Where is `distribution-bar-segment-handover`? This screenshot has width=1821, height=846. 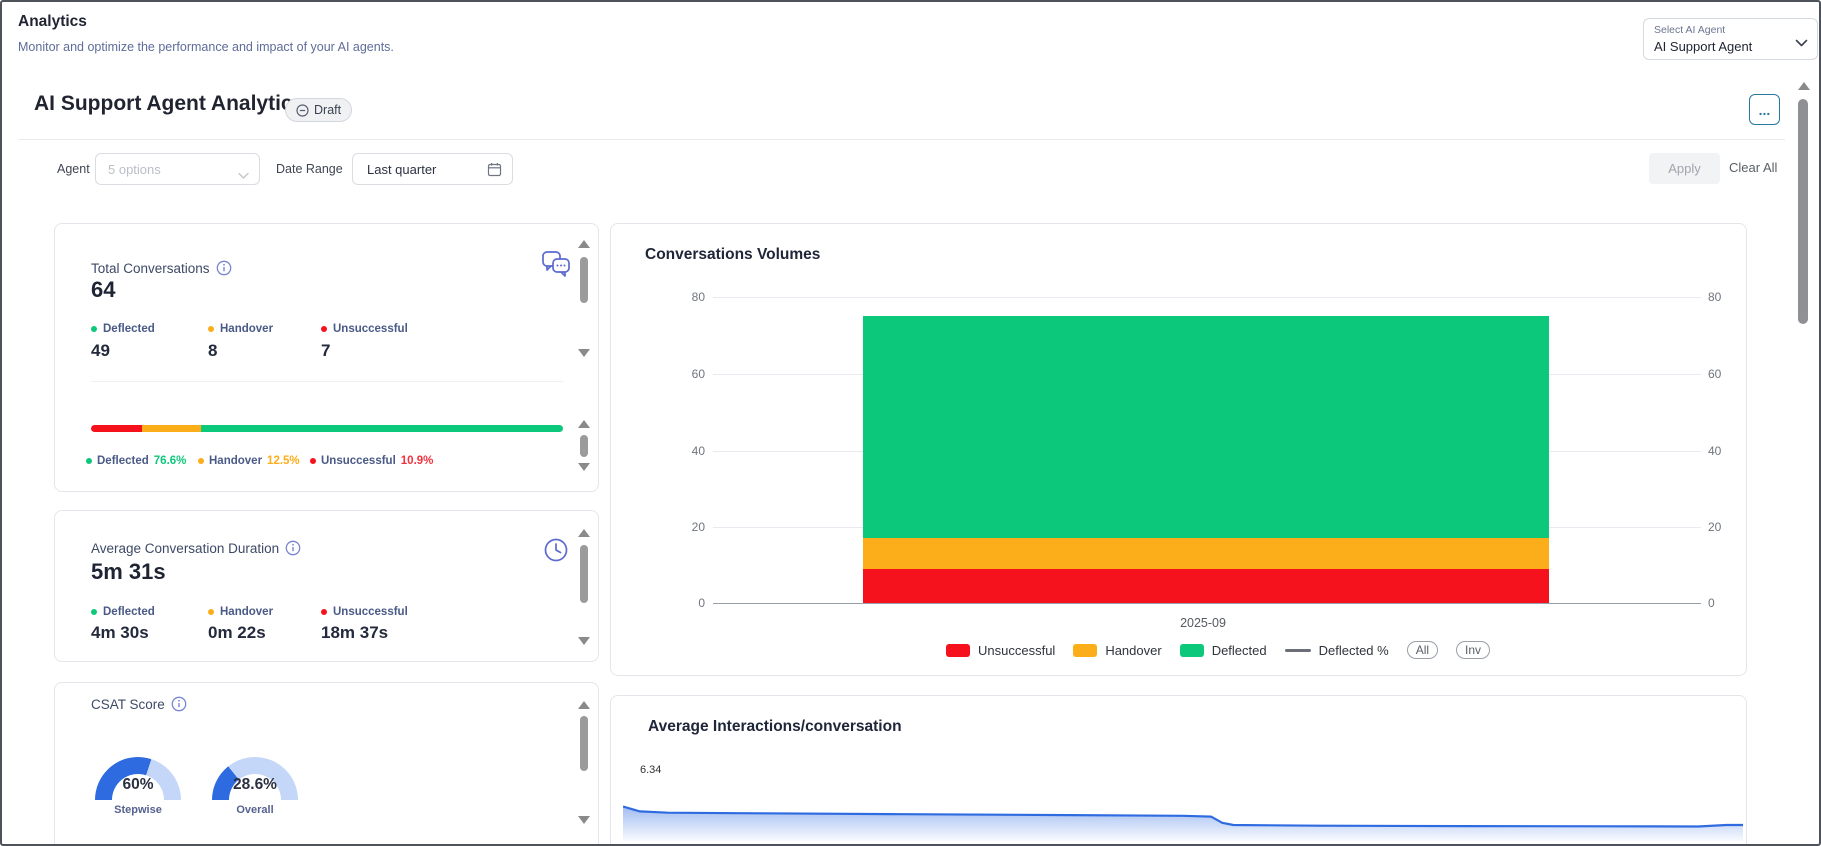 distribution-bar-segment-handover is located at coordinates (172, 428).